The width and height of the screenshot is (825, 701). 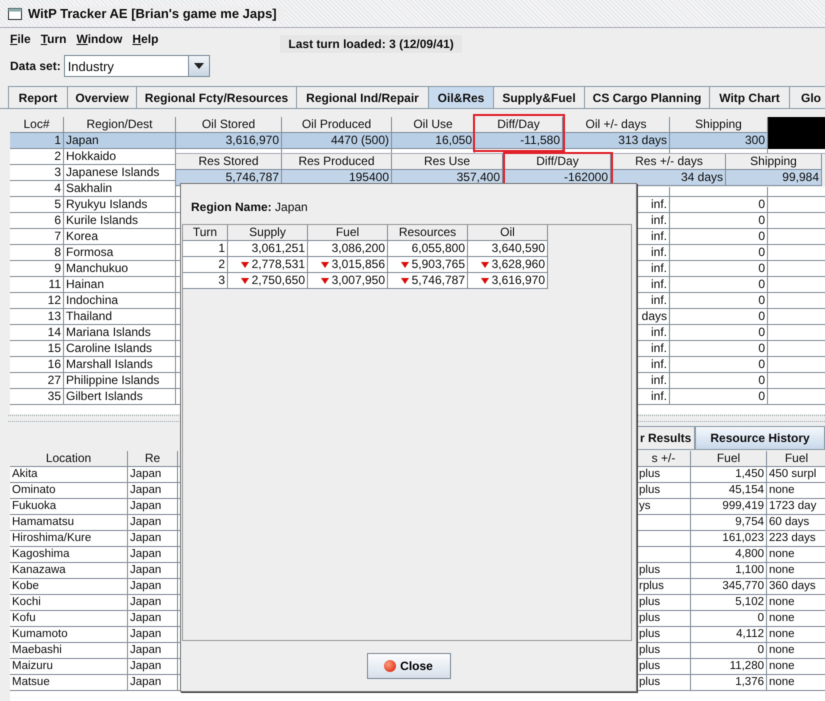 What do you see at coordinates (729, 475) in the screenshot?
I see `table-cell: 1,450` at bounding box center [729, 475].